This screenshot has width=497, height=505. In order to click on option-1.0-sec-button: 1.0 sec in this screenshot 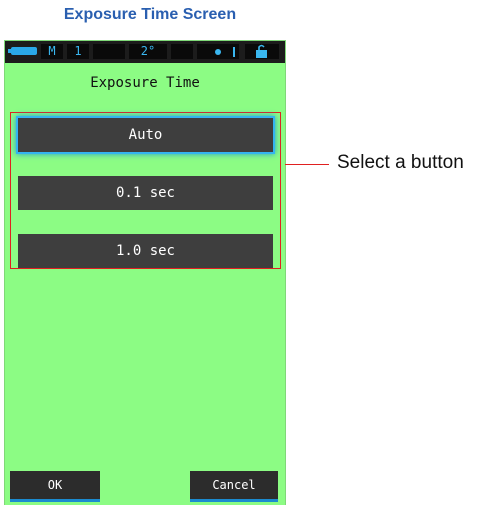, I will do `click(145, 251)`.